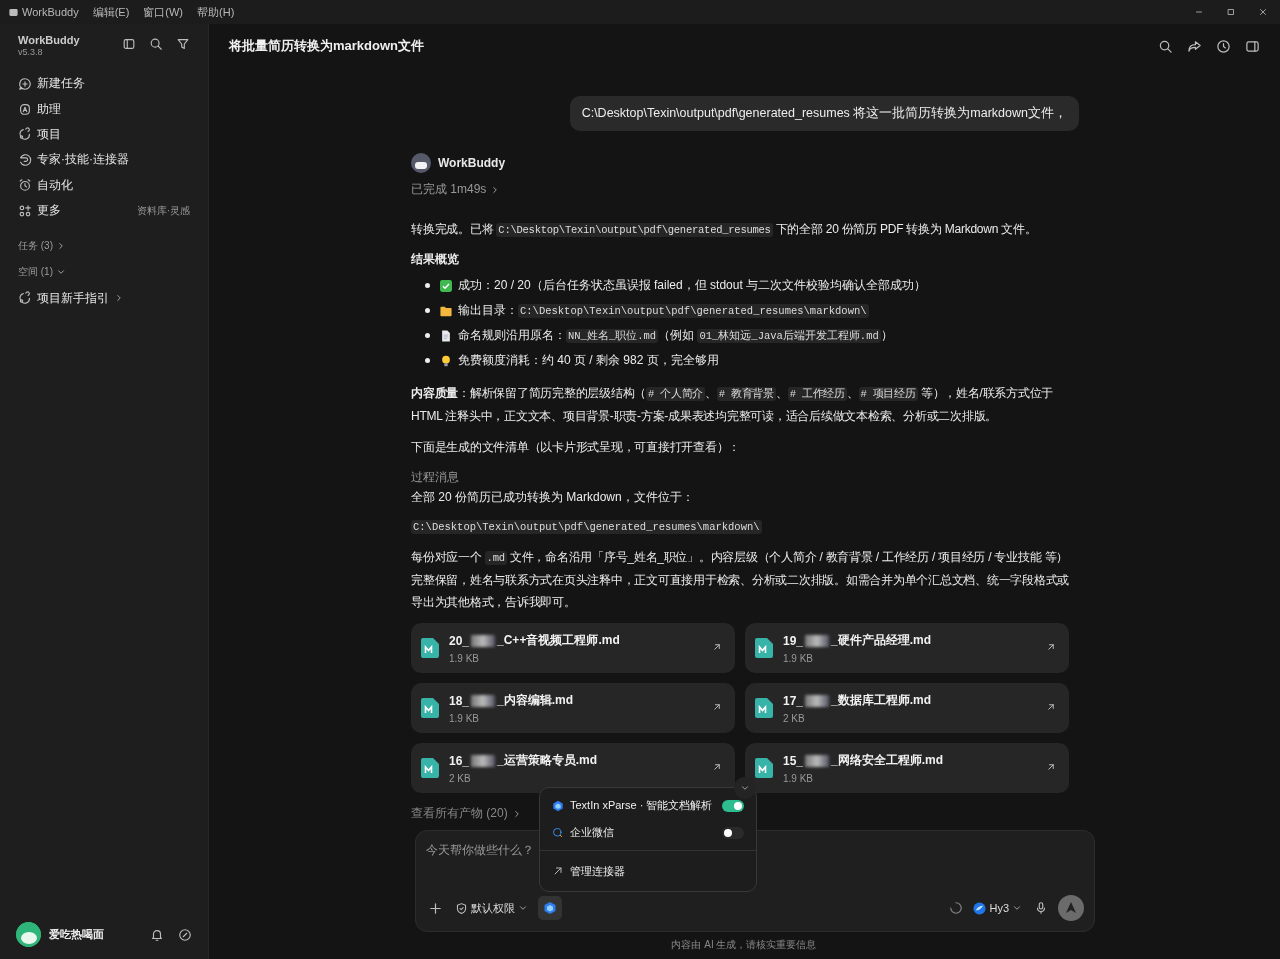  I want to click on alarm-clock-icon, so click(25, 185).